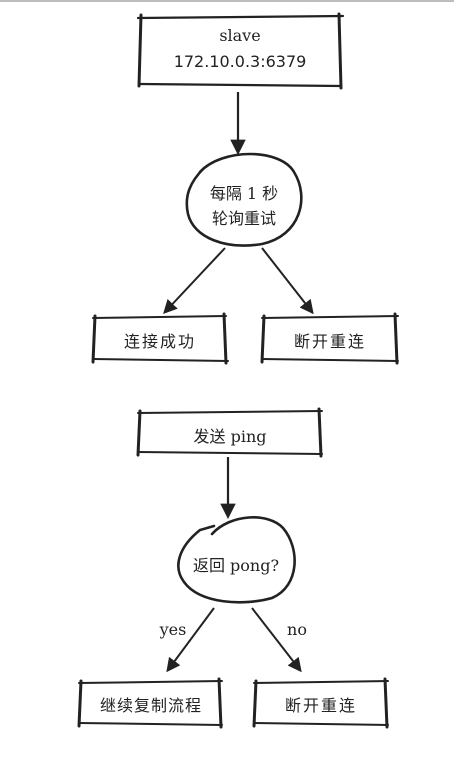  I want to click on poll-line1: 每隔 1 秒, so click(244, 193).